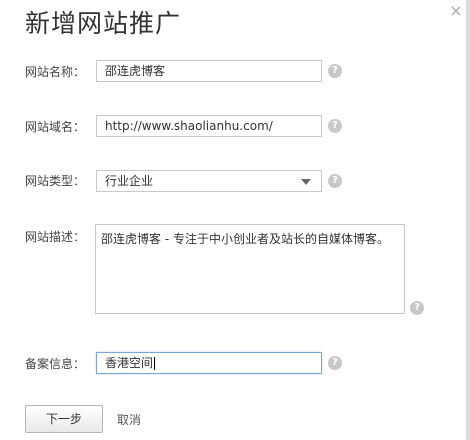 The width and height of the screenshot is (470, 440). I want to click on site-domain-input: http://www.shaolianhu.com/, so click(209, 126).